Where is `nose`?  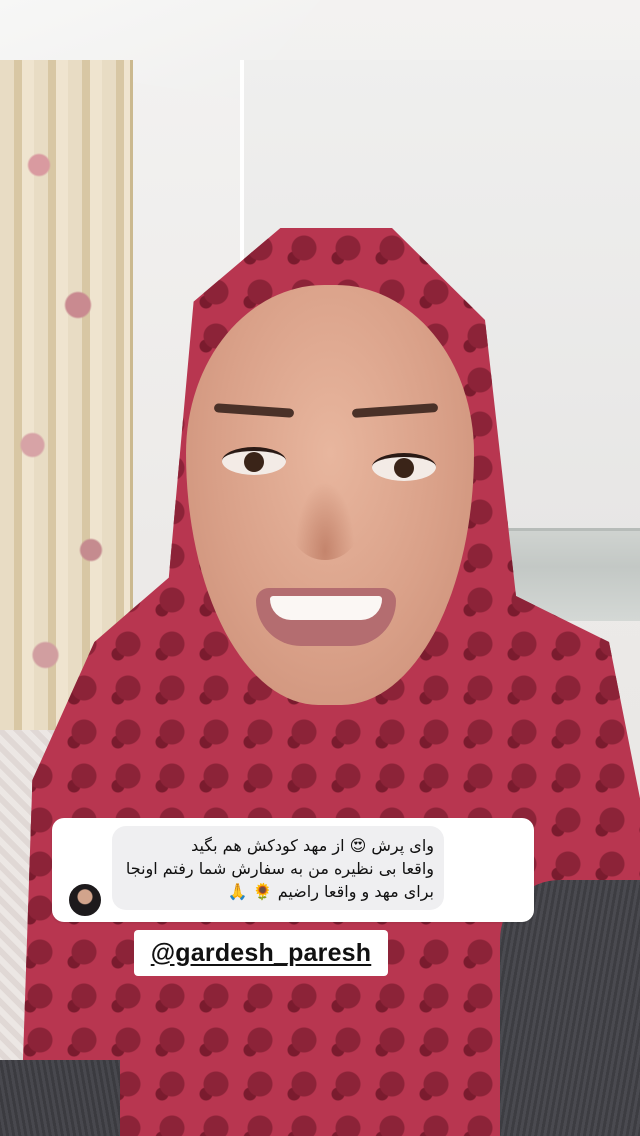 nose is located at coordinates (325, 515).